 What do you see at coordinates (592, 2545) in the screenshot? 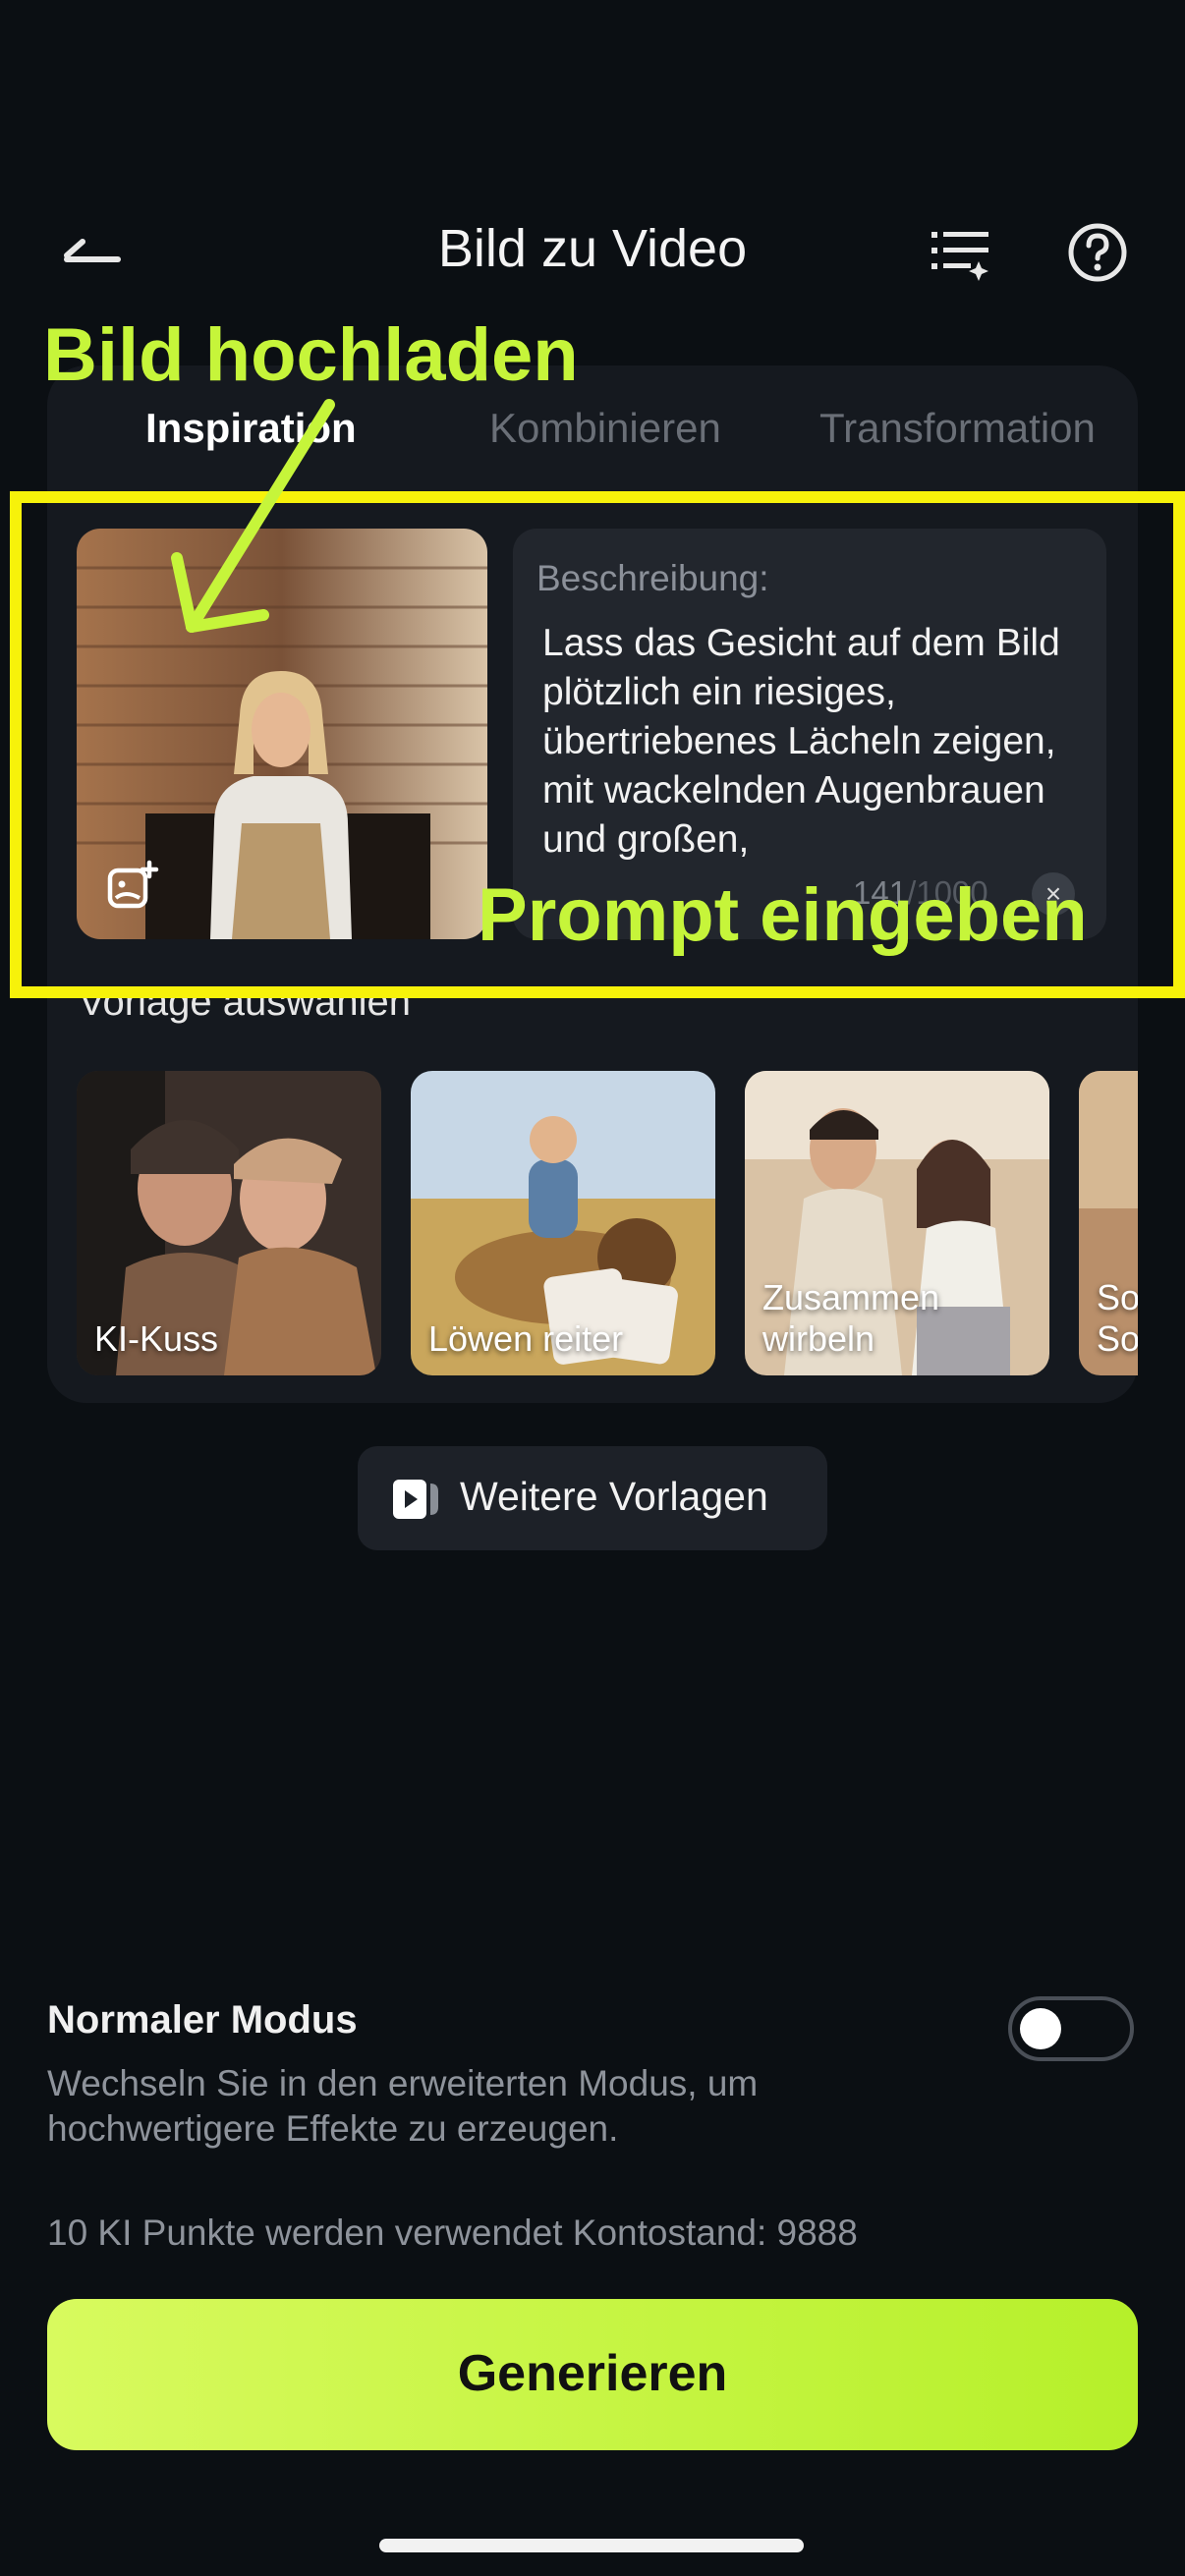
I see `home-indicator` at bounding box center [592, 2545].